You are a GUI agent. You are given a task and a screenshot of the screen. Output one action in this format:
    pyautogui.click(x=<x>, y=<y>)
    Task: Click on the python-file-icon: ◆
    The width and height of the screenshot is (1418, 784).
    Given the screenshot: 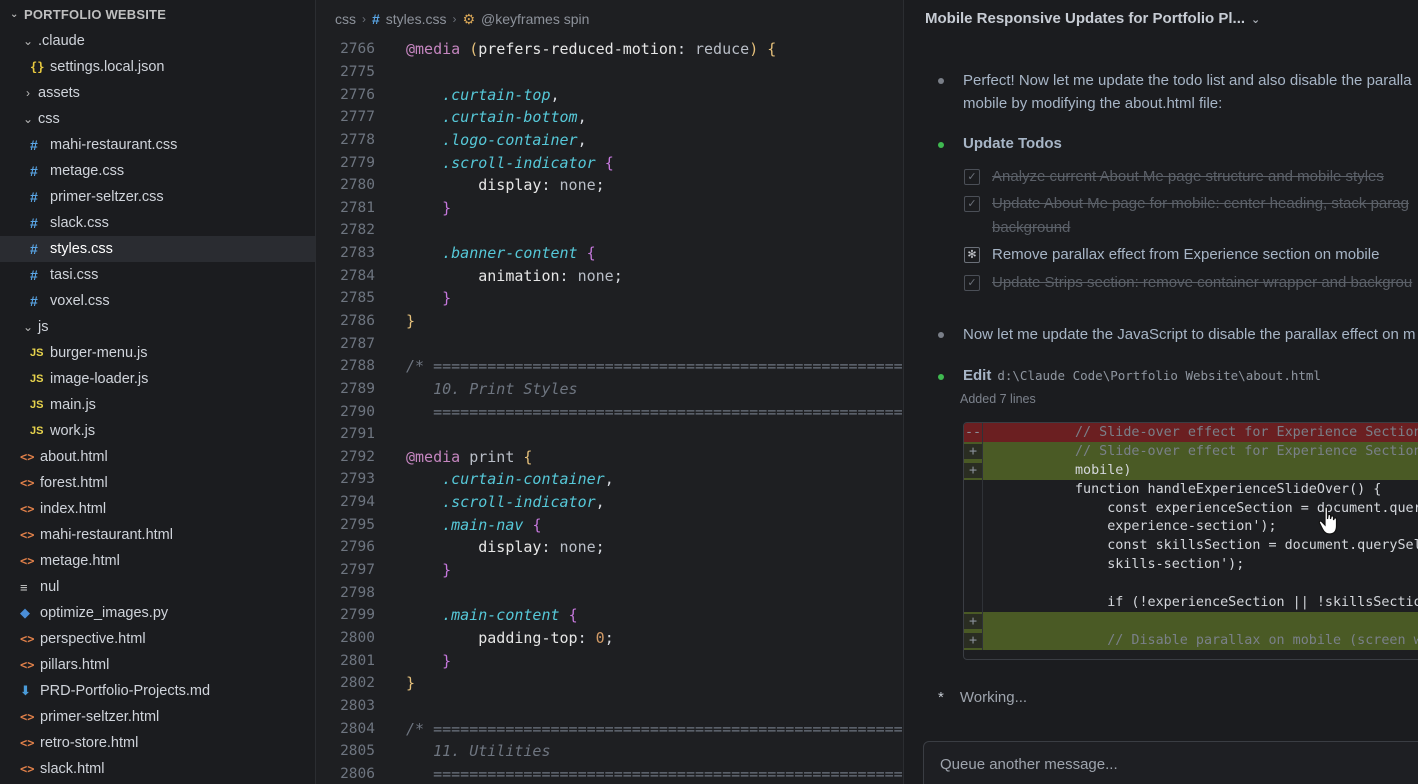 What is the action you would take?
    pyautogui.click(x=25, y=612)
    